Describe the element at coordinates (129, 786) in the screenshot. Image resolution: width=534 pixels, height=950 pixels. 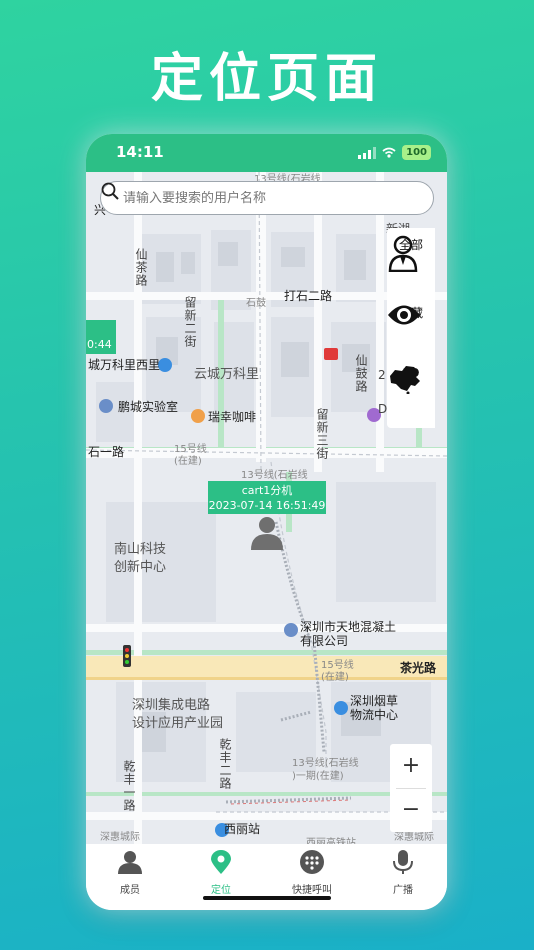
I see `map-label-qianfeng-1: 乾丰一路` at that location.